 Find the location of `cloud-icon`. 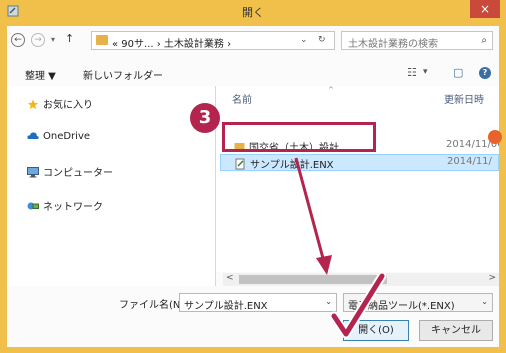

cloud-icon is located at coordinates (33, 135).